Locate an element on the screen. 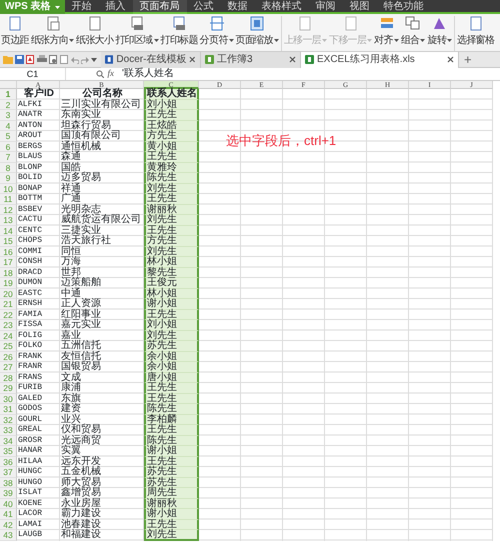  menu-tab: 插入 is located at coordinates (115, 7).